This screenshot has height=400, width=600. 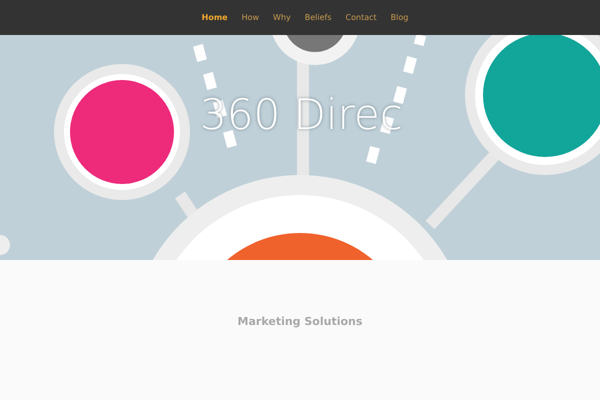 I want to click on nav-link: Why, so click(x=282, y=17).